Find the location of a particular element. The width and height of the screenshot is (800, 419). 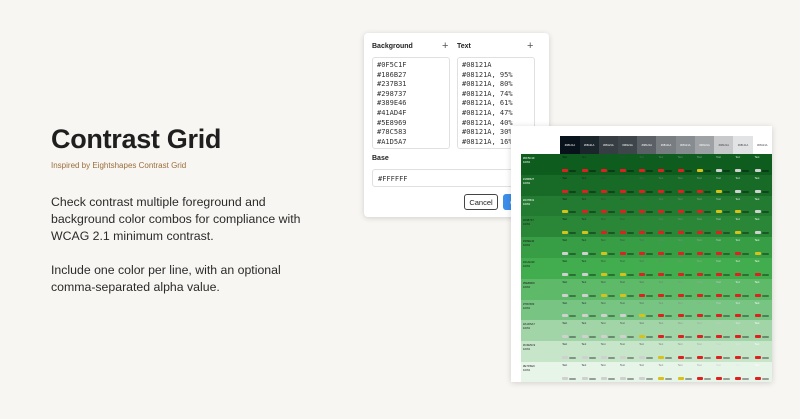

grid-row-header: #0F5C1F 100% is located at coordinates (541, 164).